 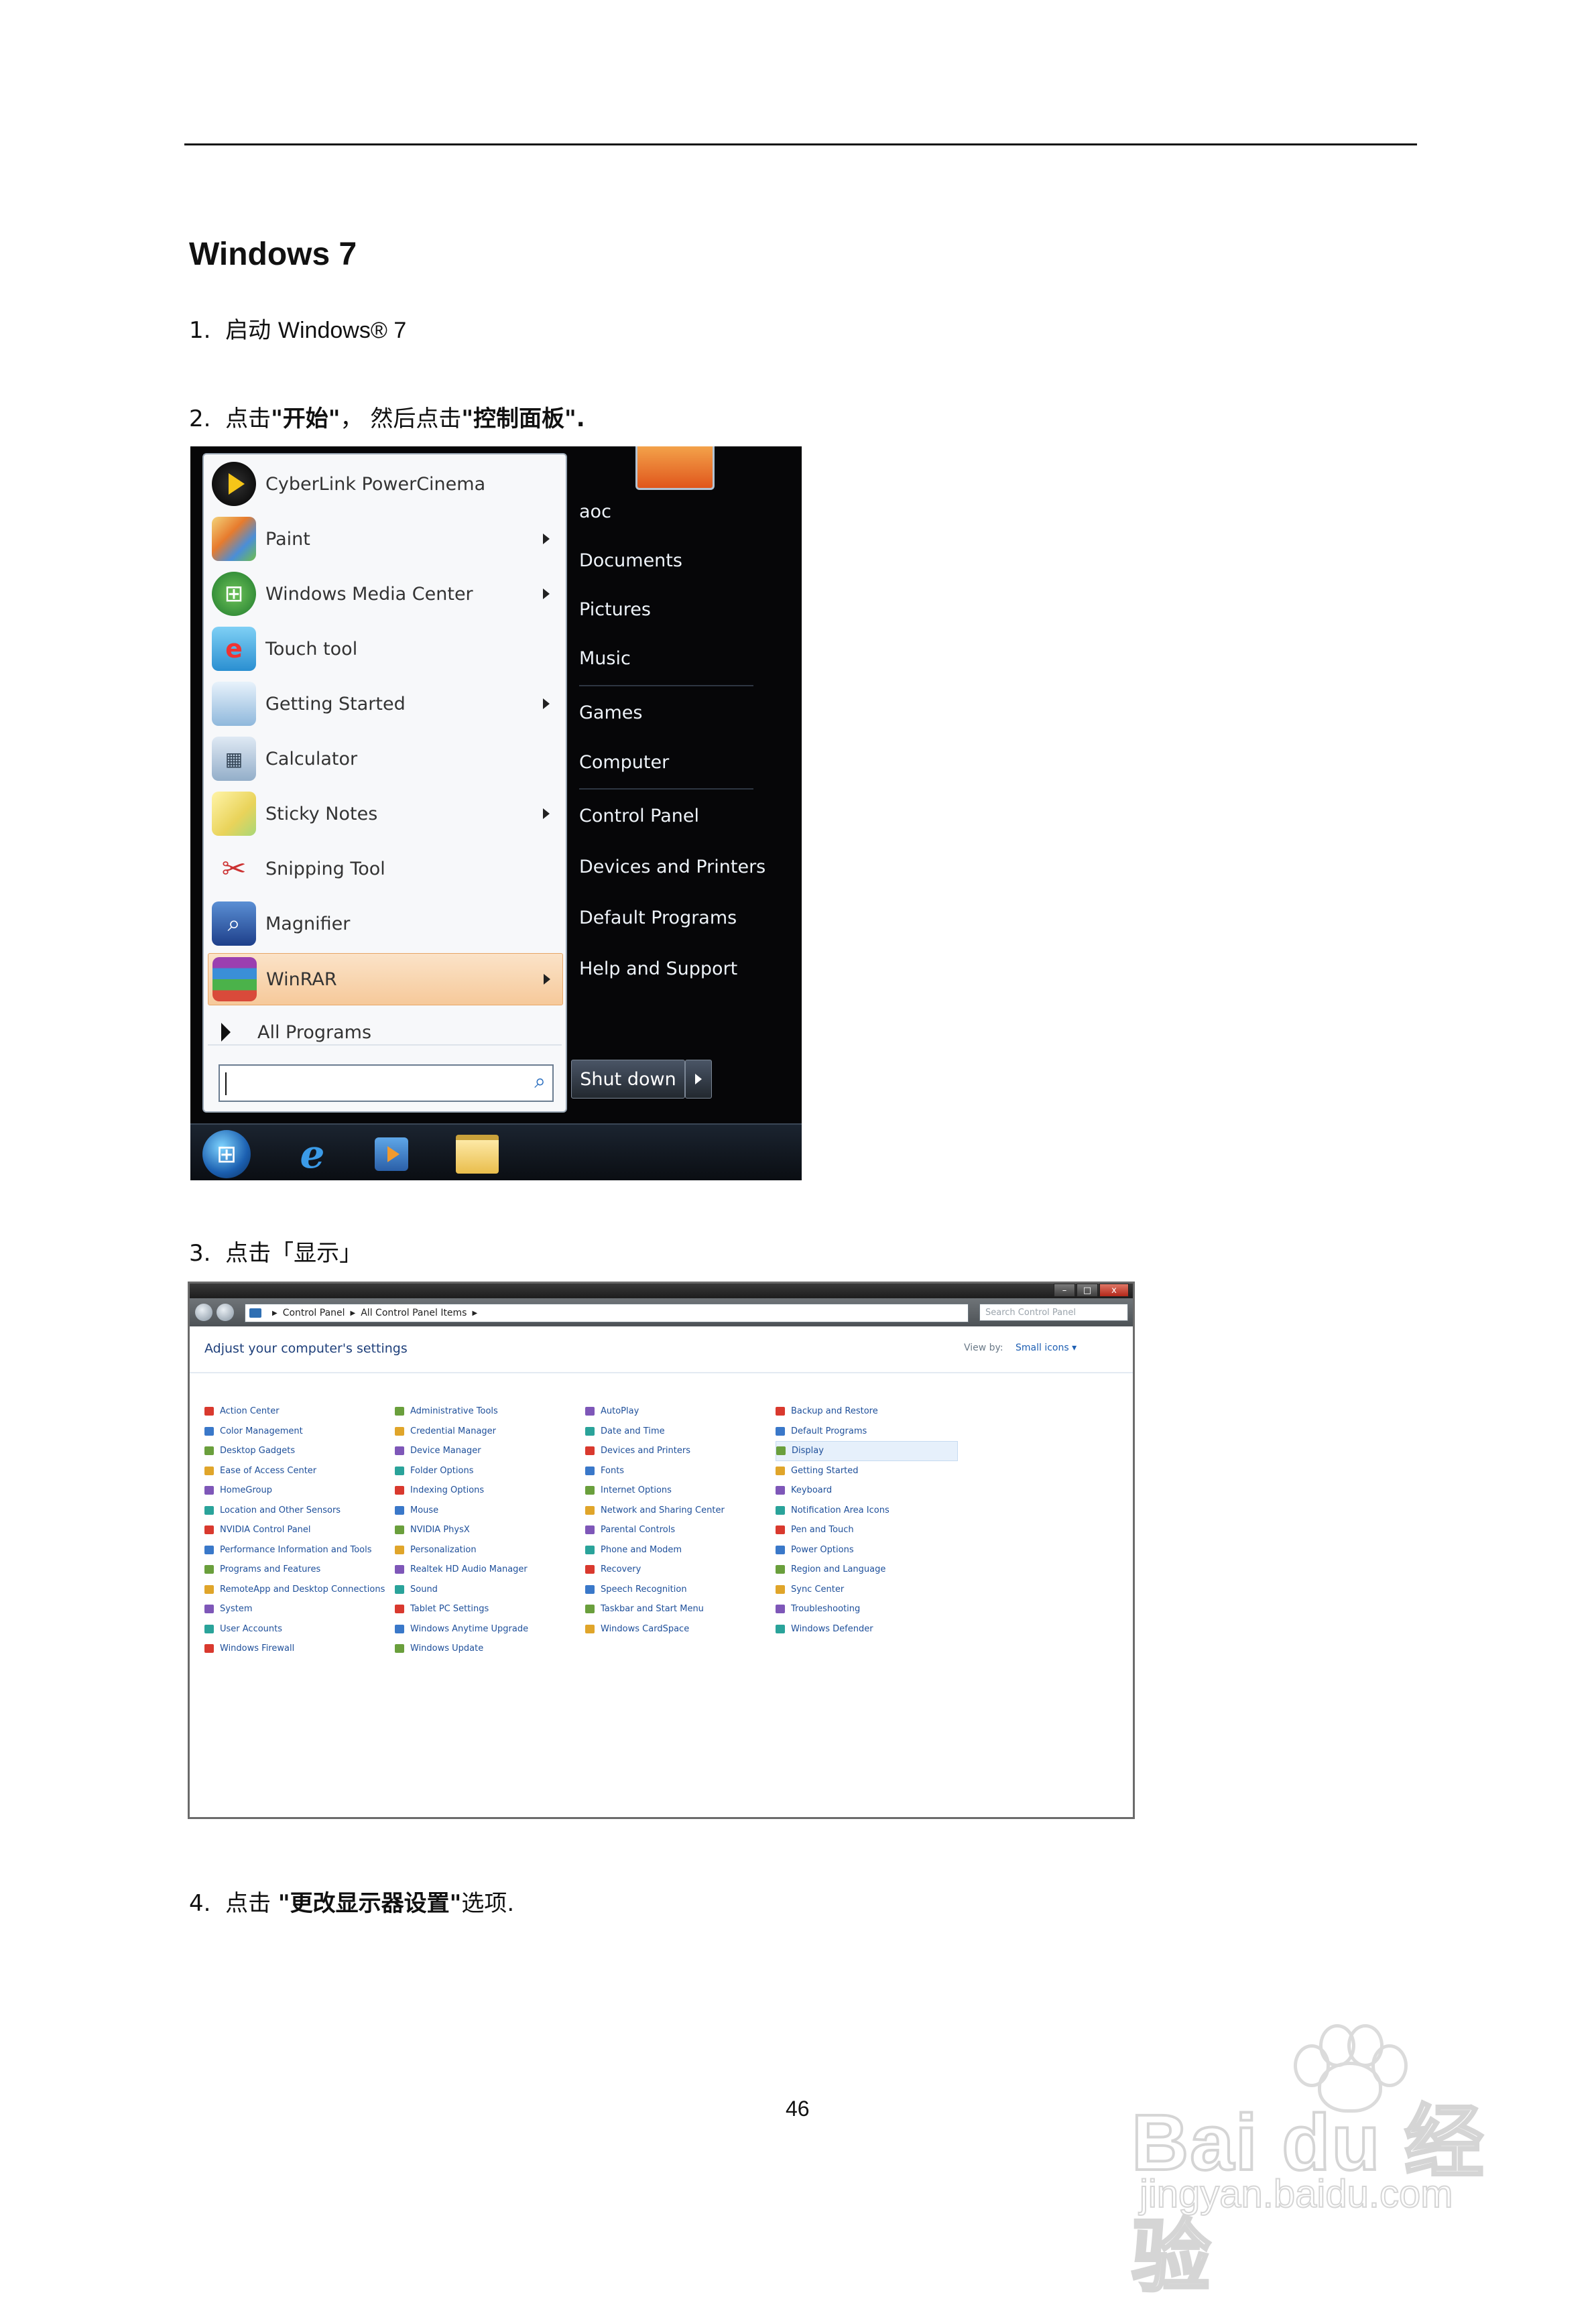 What do you see at coordinates (294, 1432) in the screenshot?
I see `control-panel-item: Color Management` at bounding box center [294, 1432].